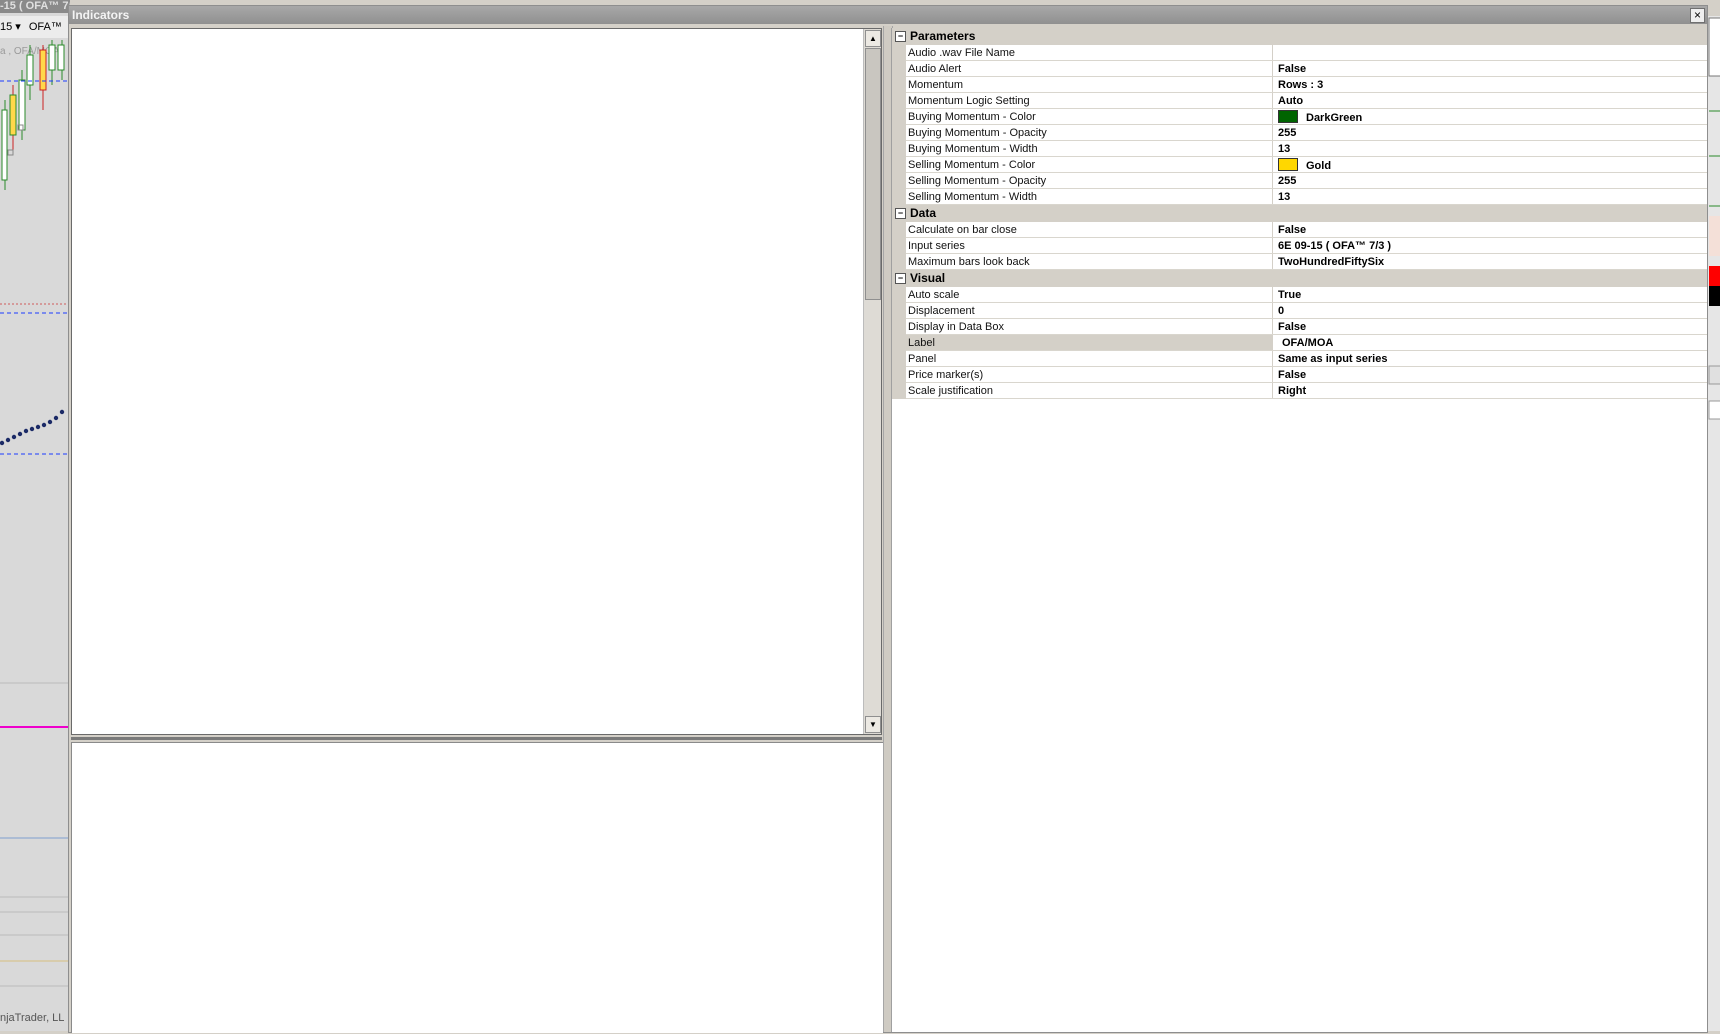 The width and height of the screenshot is (1720, 1034). I want to click on property-row: Calculate on bar close False, so click(1299, 230).